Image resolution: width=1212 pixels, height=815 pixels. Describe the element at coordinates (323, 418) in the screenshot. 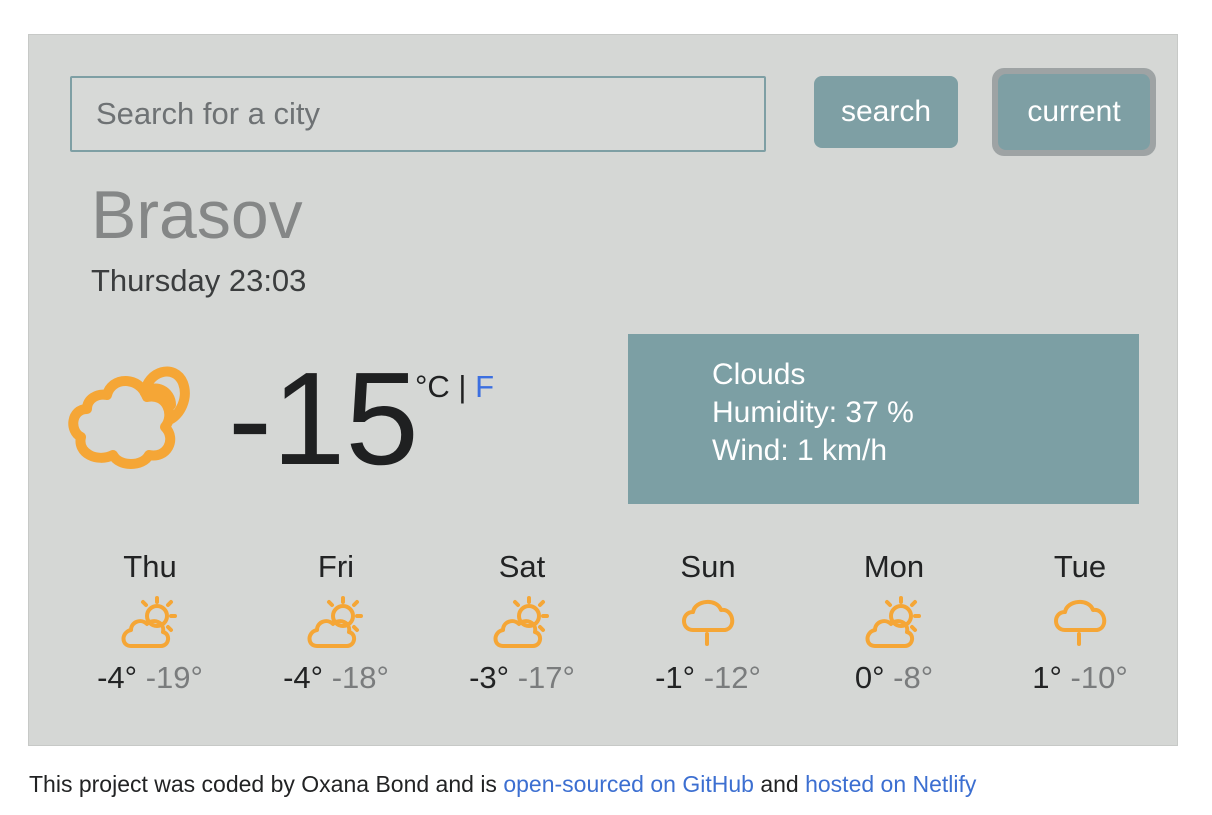

I see `current-temperature: -15` at that location.